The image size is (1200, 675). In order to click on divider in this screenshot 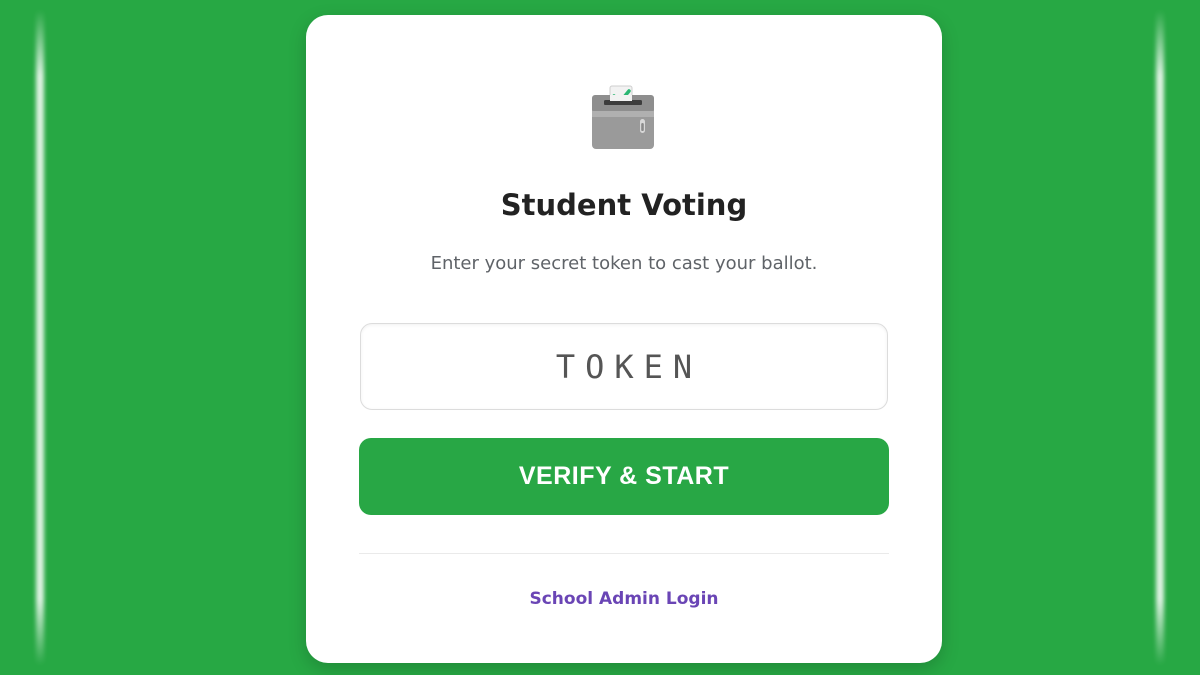, I will do `click(624, 553)`.